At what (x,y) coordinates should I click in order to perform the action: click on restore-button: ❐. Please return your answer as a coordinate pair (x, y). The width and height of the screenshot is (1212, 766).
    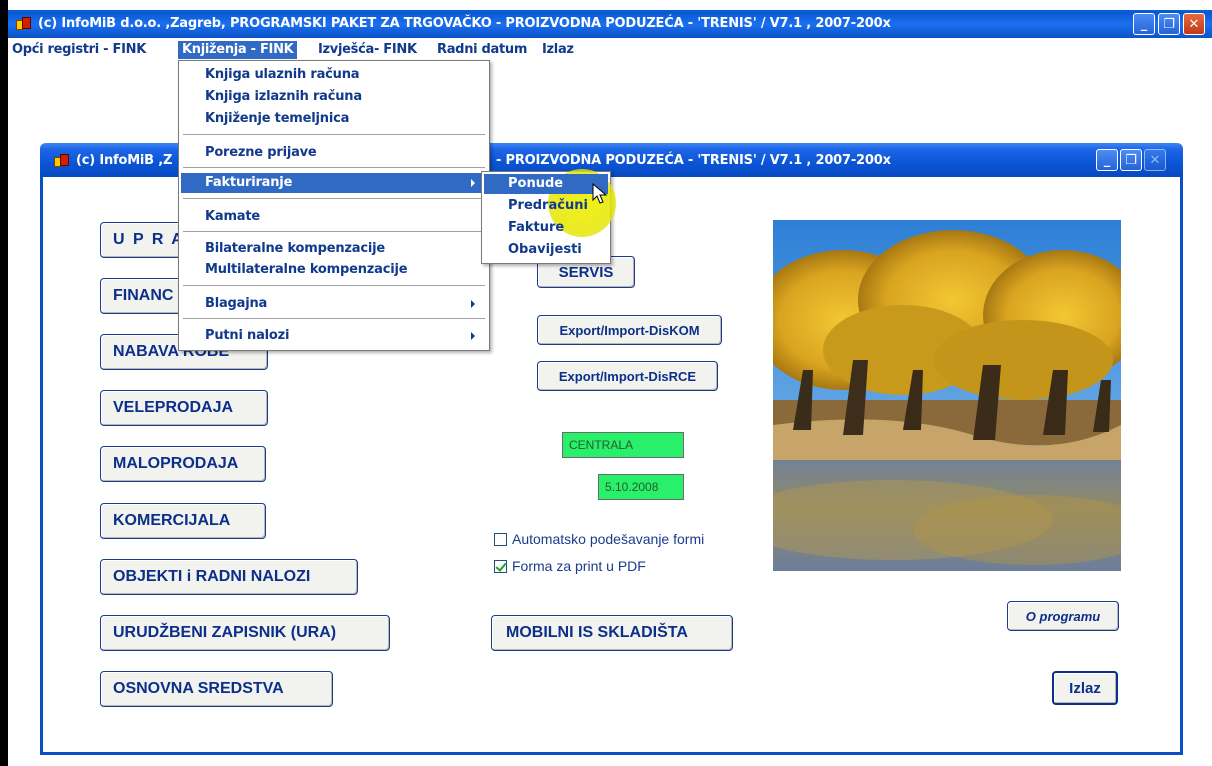
    Looking at the image, I should click on (1169, 24).